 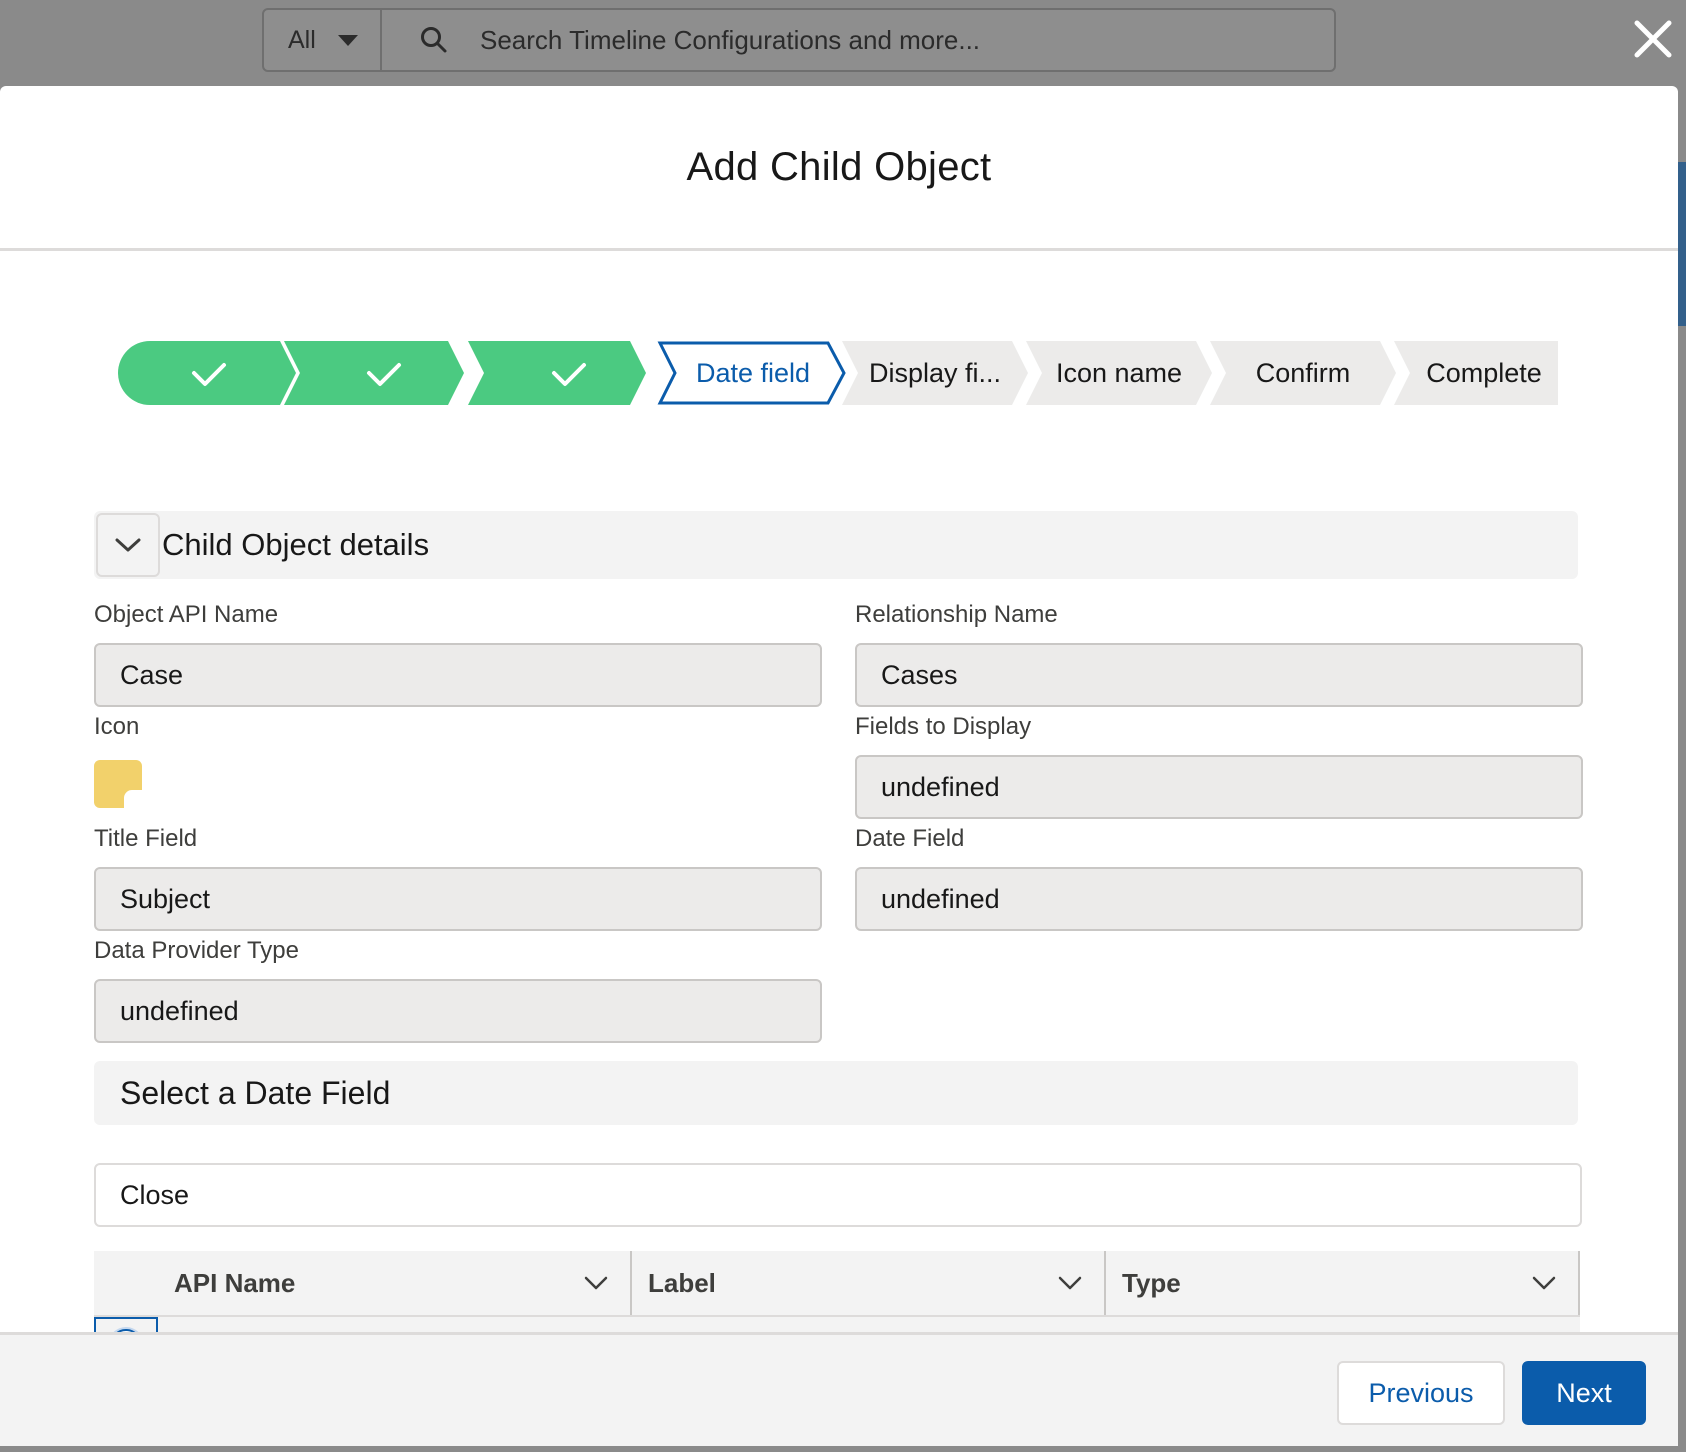 I want to click on relationship-name-label: Relationship Name, so click(x=956, y=614).